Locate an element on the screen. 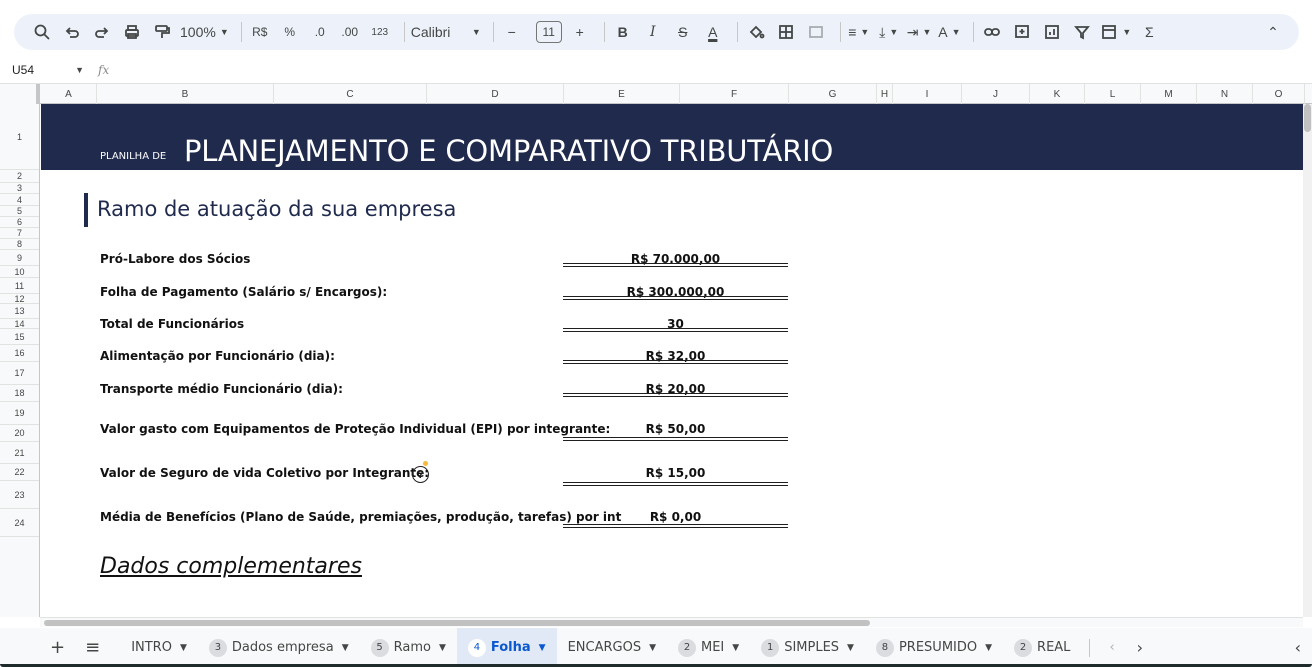  row-header: 10 is located at coordinates (19, 272).